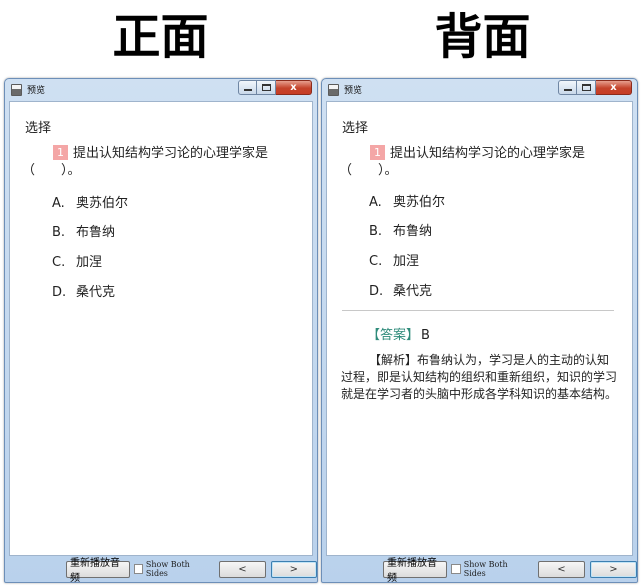 The image size is (643, 585). What do you see at coordinates (425, 335) in the screenshot?
I see `answer-value: B` at bounding box center [425, 335].